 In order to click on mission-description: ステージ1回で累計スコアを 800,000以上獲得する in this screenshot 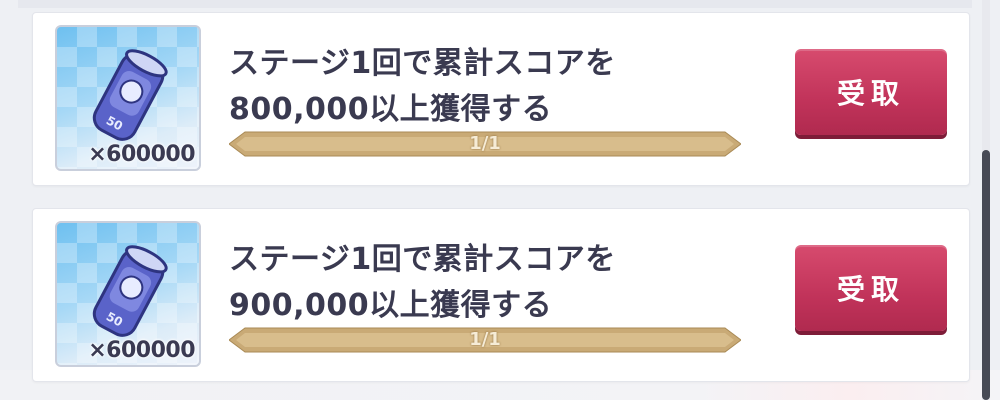, I will do `click(422, 87)`.